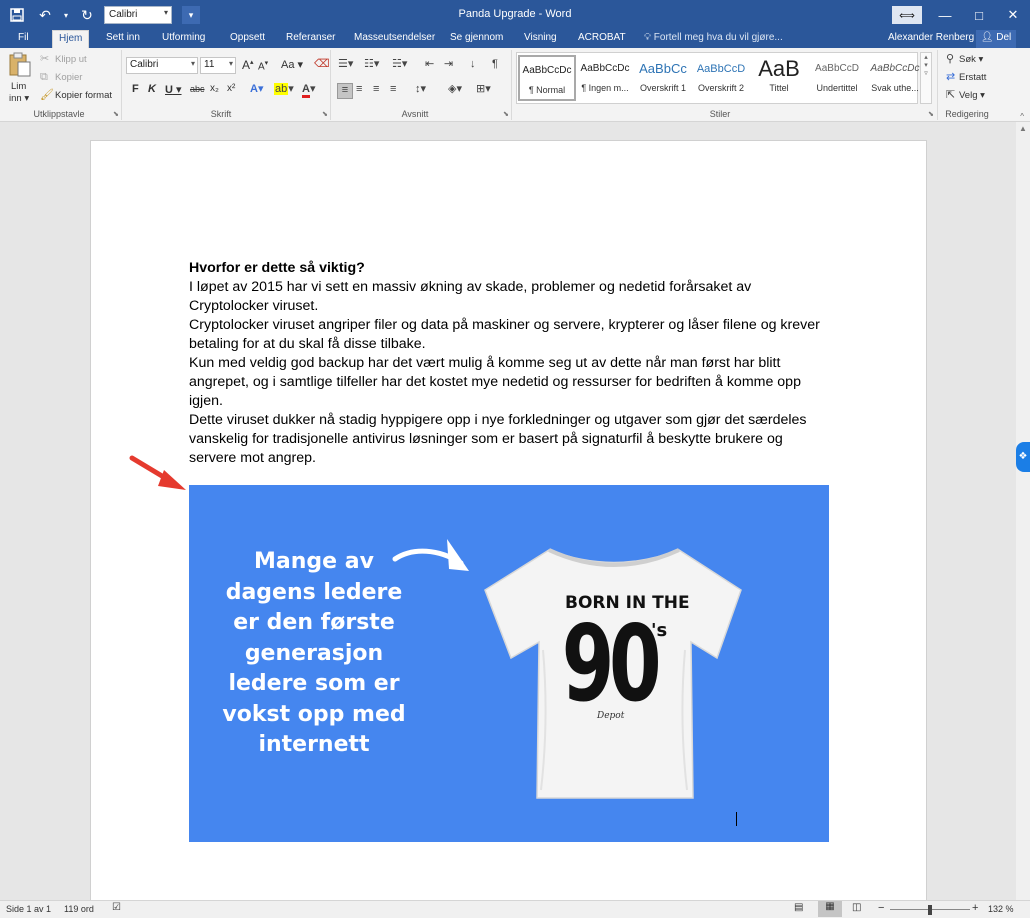 This screenshot has width=1030, height=918. I want to click on ribbon-display-options-button: ⟺, so click(907, 15).